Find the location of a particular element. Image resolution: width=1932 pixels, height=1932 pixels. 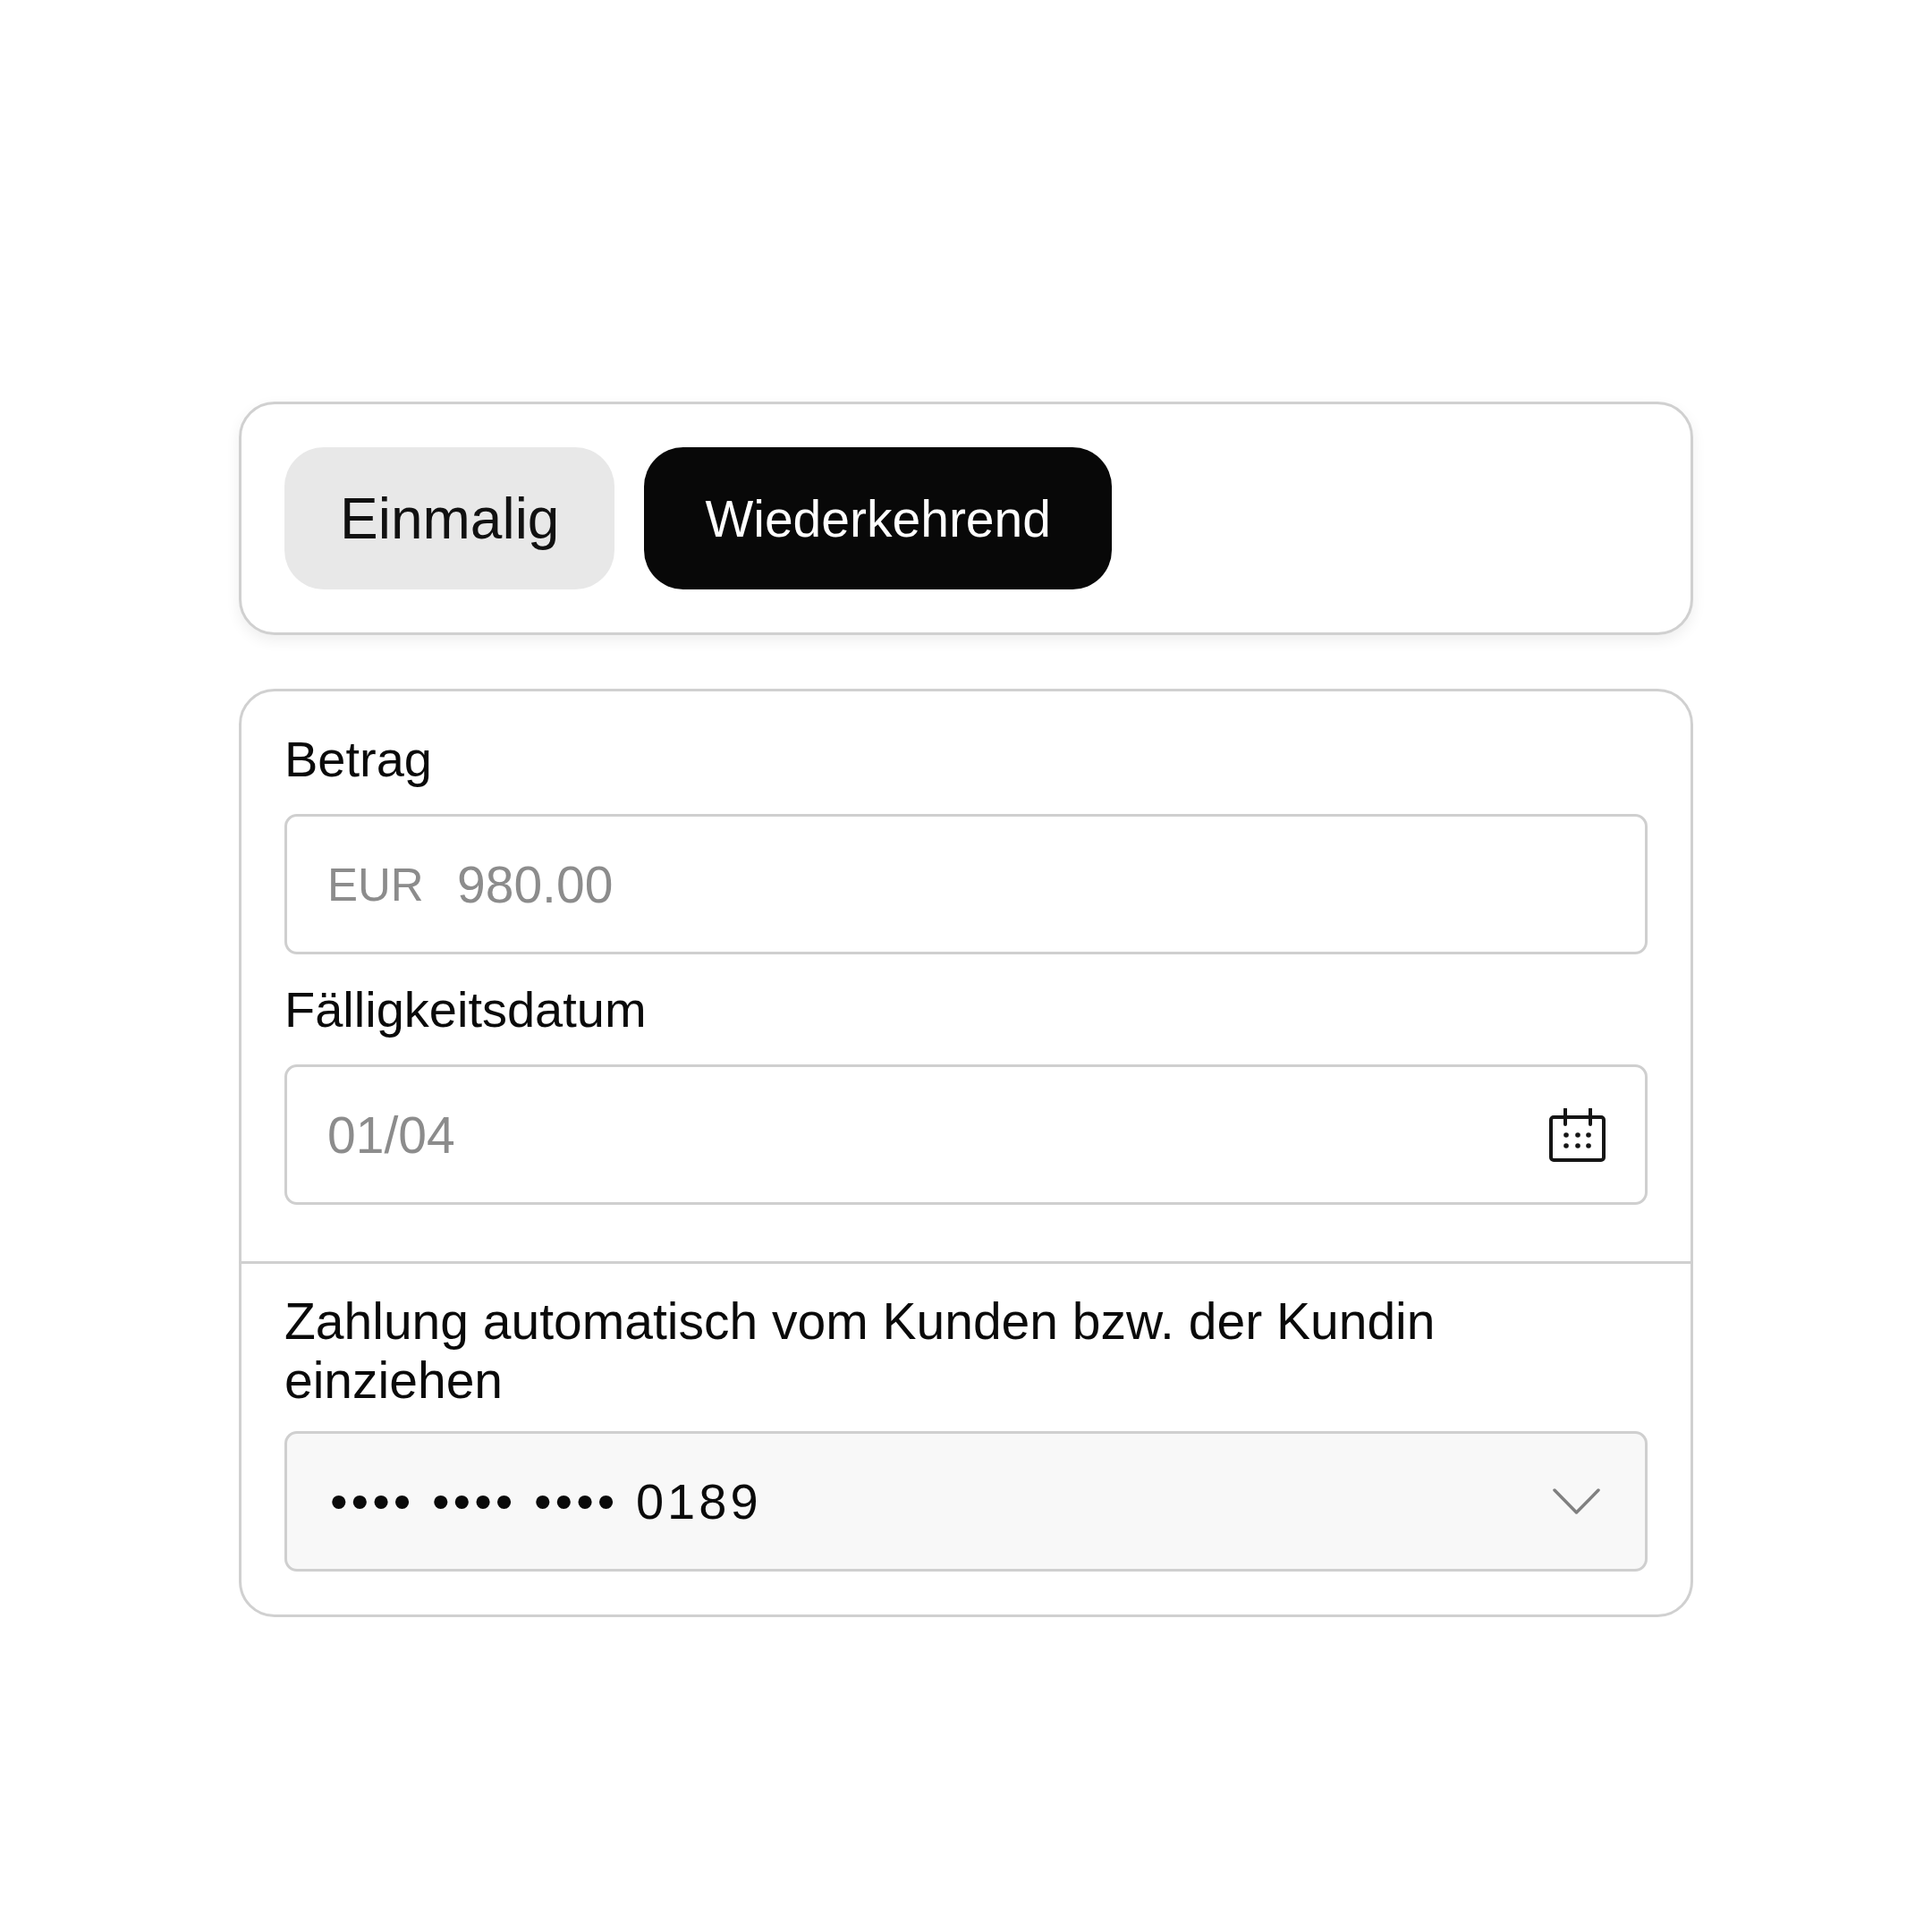

date-field: 01/04 is located at coordinates (966, 1134).